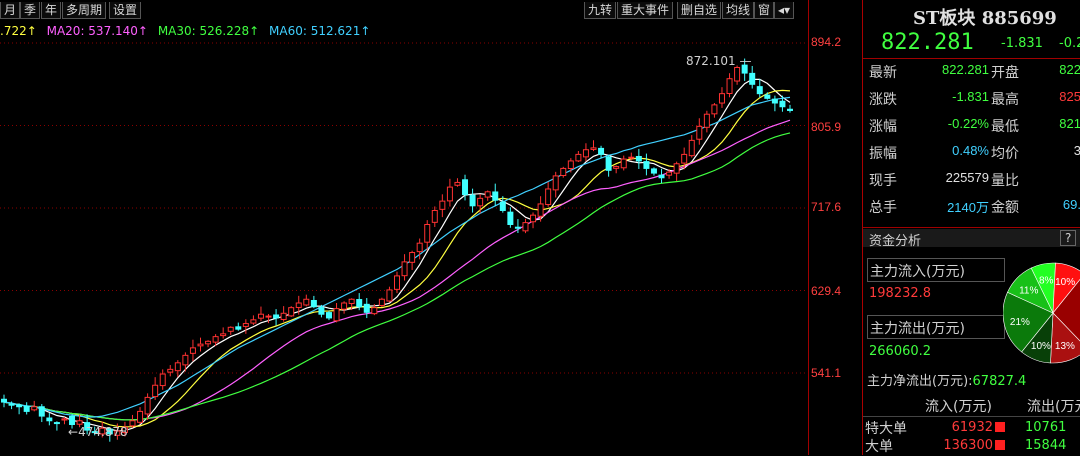 The width and height of the screenshot is (1080, 456). What do you see at coordinates (927, 42) in the screenshot?
I see `last-price: 822.281` at bounding box center [927, 42].